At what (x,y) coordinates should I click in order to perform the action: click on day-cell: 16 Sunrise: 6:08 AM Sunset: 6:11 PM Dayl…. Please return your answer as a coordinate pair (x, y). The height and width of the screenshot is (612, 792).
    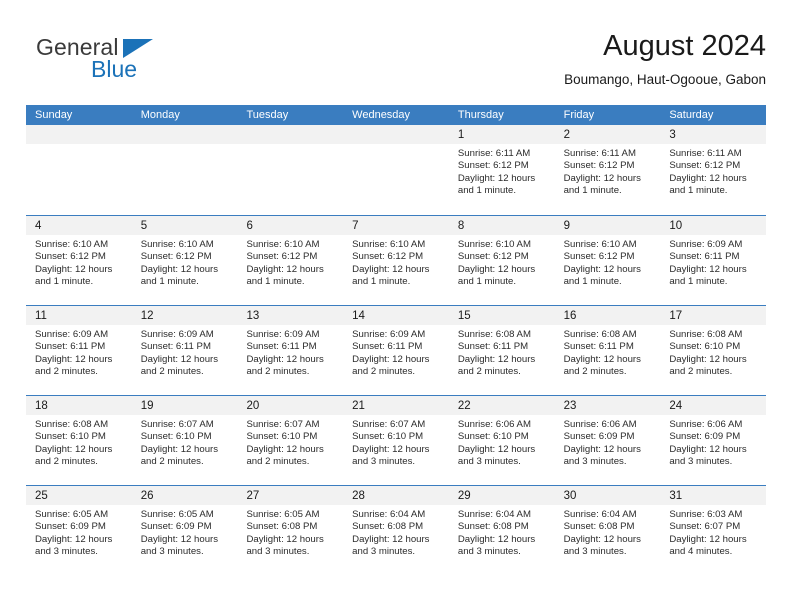
    Looking at the image, I should click on (607, 350).